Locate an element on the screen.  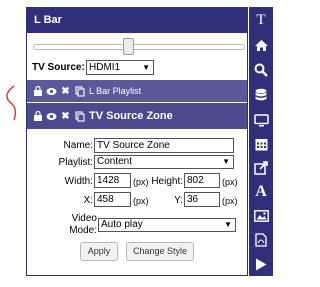
pdf-file-icon is located at coordinates (261, 240).